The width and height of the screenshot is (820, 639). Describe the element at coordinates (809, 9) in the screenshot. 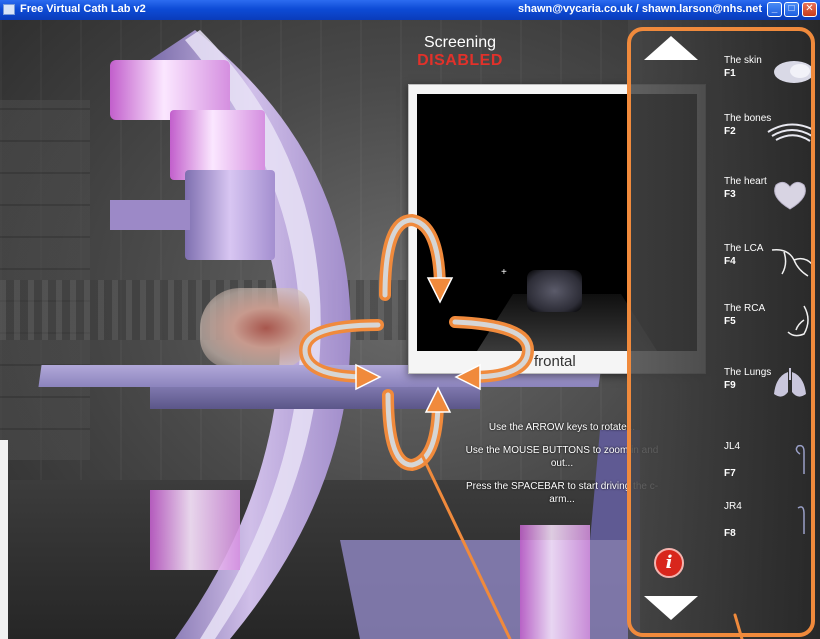

I see `close-button: ✕` at that location.